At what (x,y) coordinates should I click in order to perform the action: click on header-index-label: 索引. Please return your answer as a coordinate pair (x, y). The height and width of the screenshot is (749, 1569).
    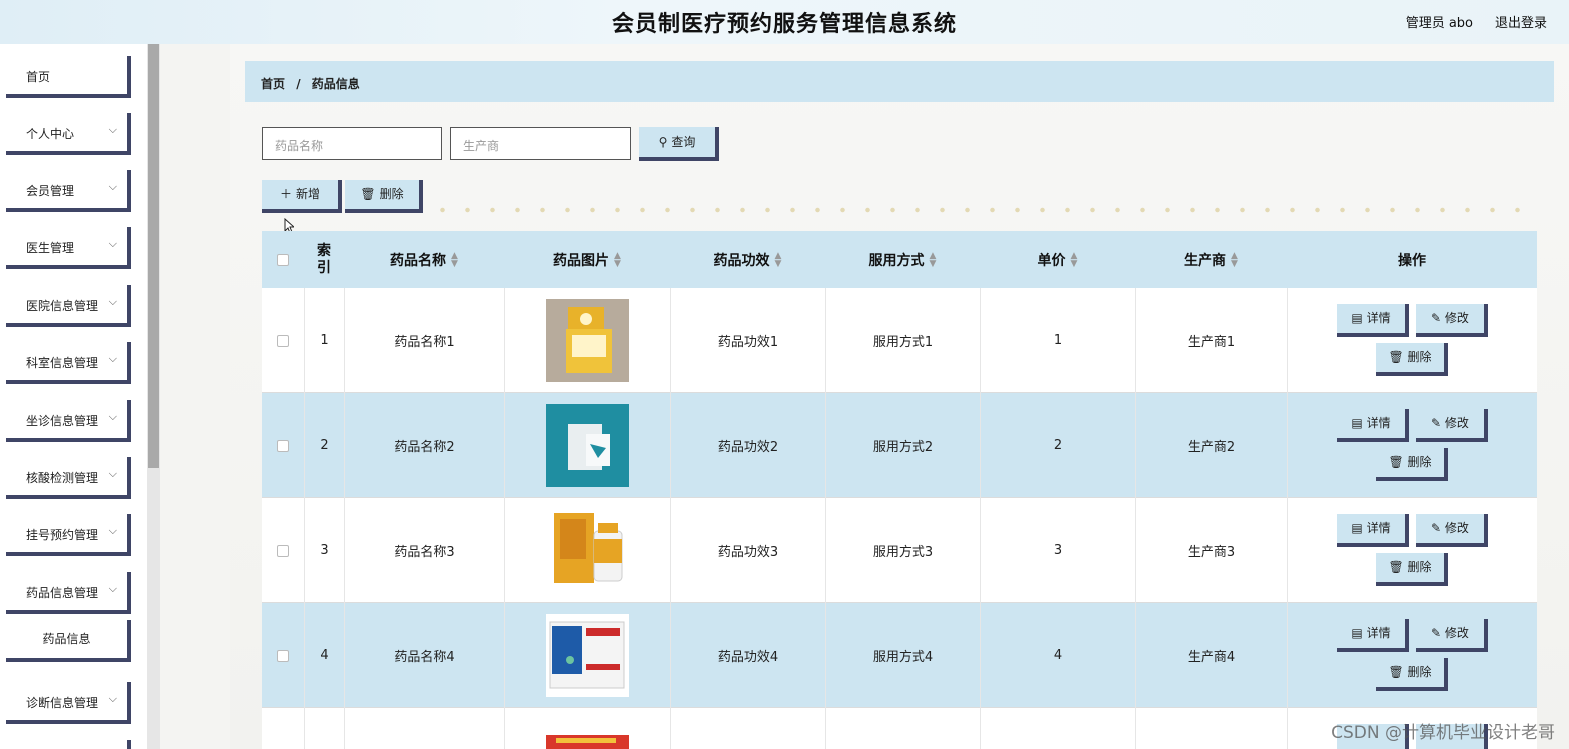
    Looking at the image, I should click on (324, 259).